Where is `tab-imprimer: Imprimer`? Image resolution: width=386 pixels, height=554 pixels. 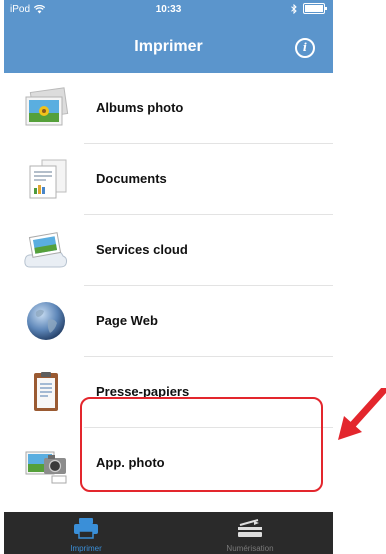 tab-imprimer: Imprimer is located at coordinates (86, 533).